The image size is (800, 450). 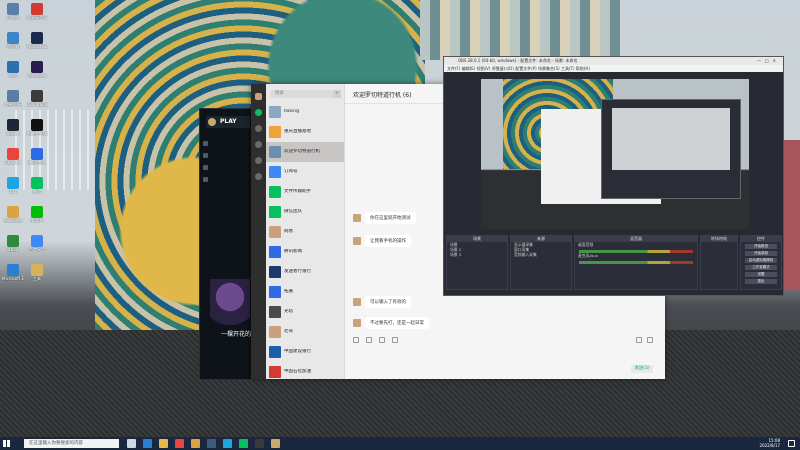 What do you see at coordinates (37, 243) in the screenshot?
I see `desktop-icon: 百度网盘` at bounding box center [37, 243].